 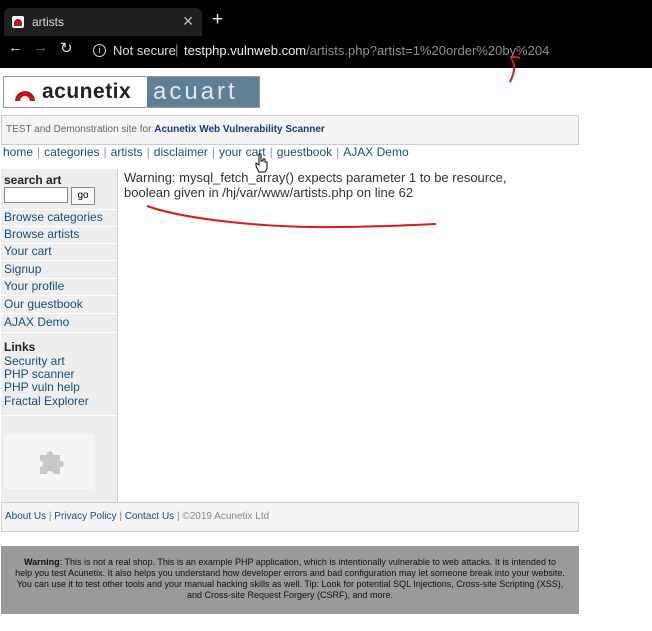 I want to click on security-status: Not secure, so click(x=144, y=50).